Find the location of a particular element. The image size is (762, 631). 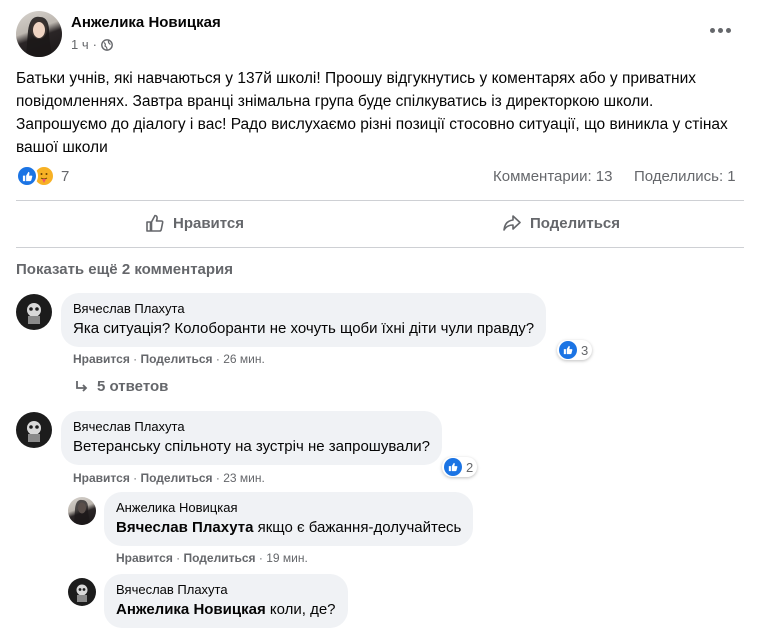

view-replies-link: 5 ответов is located at coordinates (121, 386).